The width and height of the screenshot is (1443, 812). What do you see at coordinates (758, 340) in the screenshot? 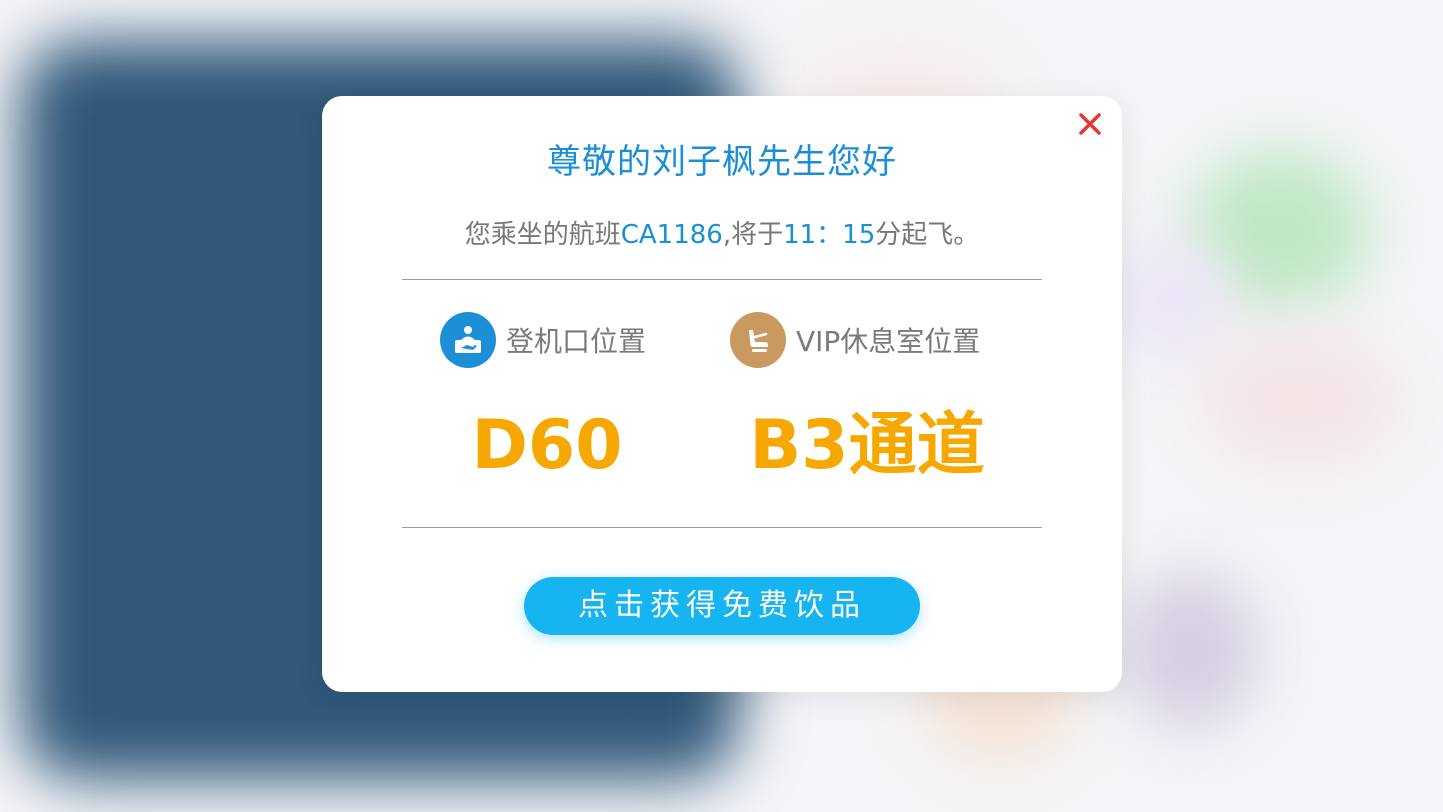
I see `vip-seat-icon` at bounding box center [758, 340].